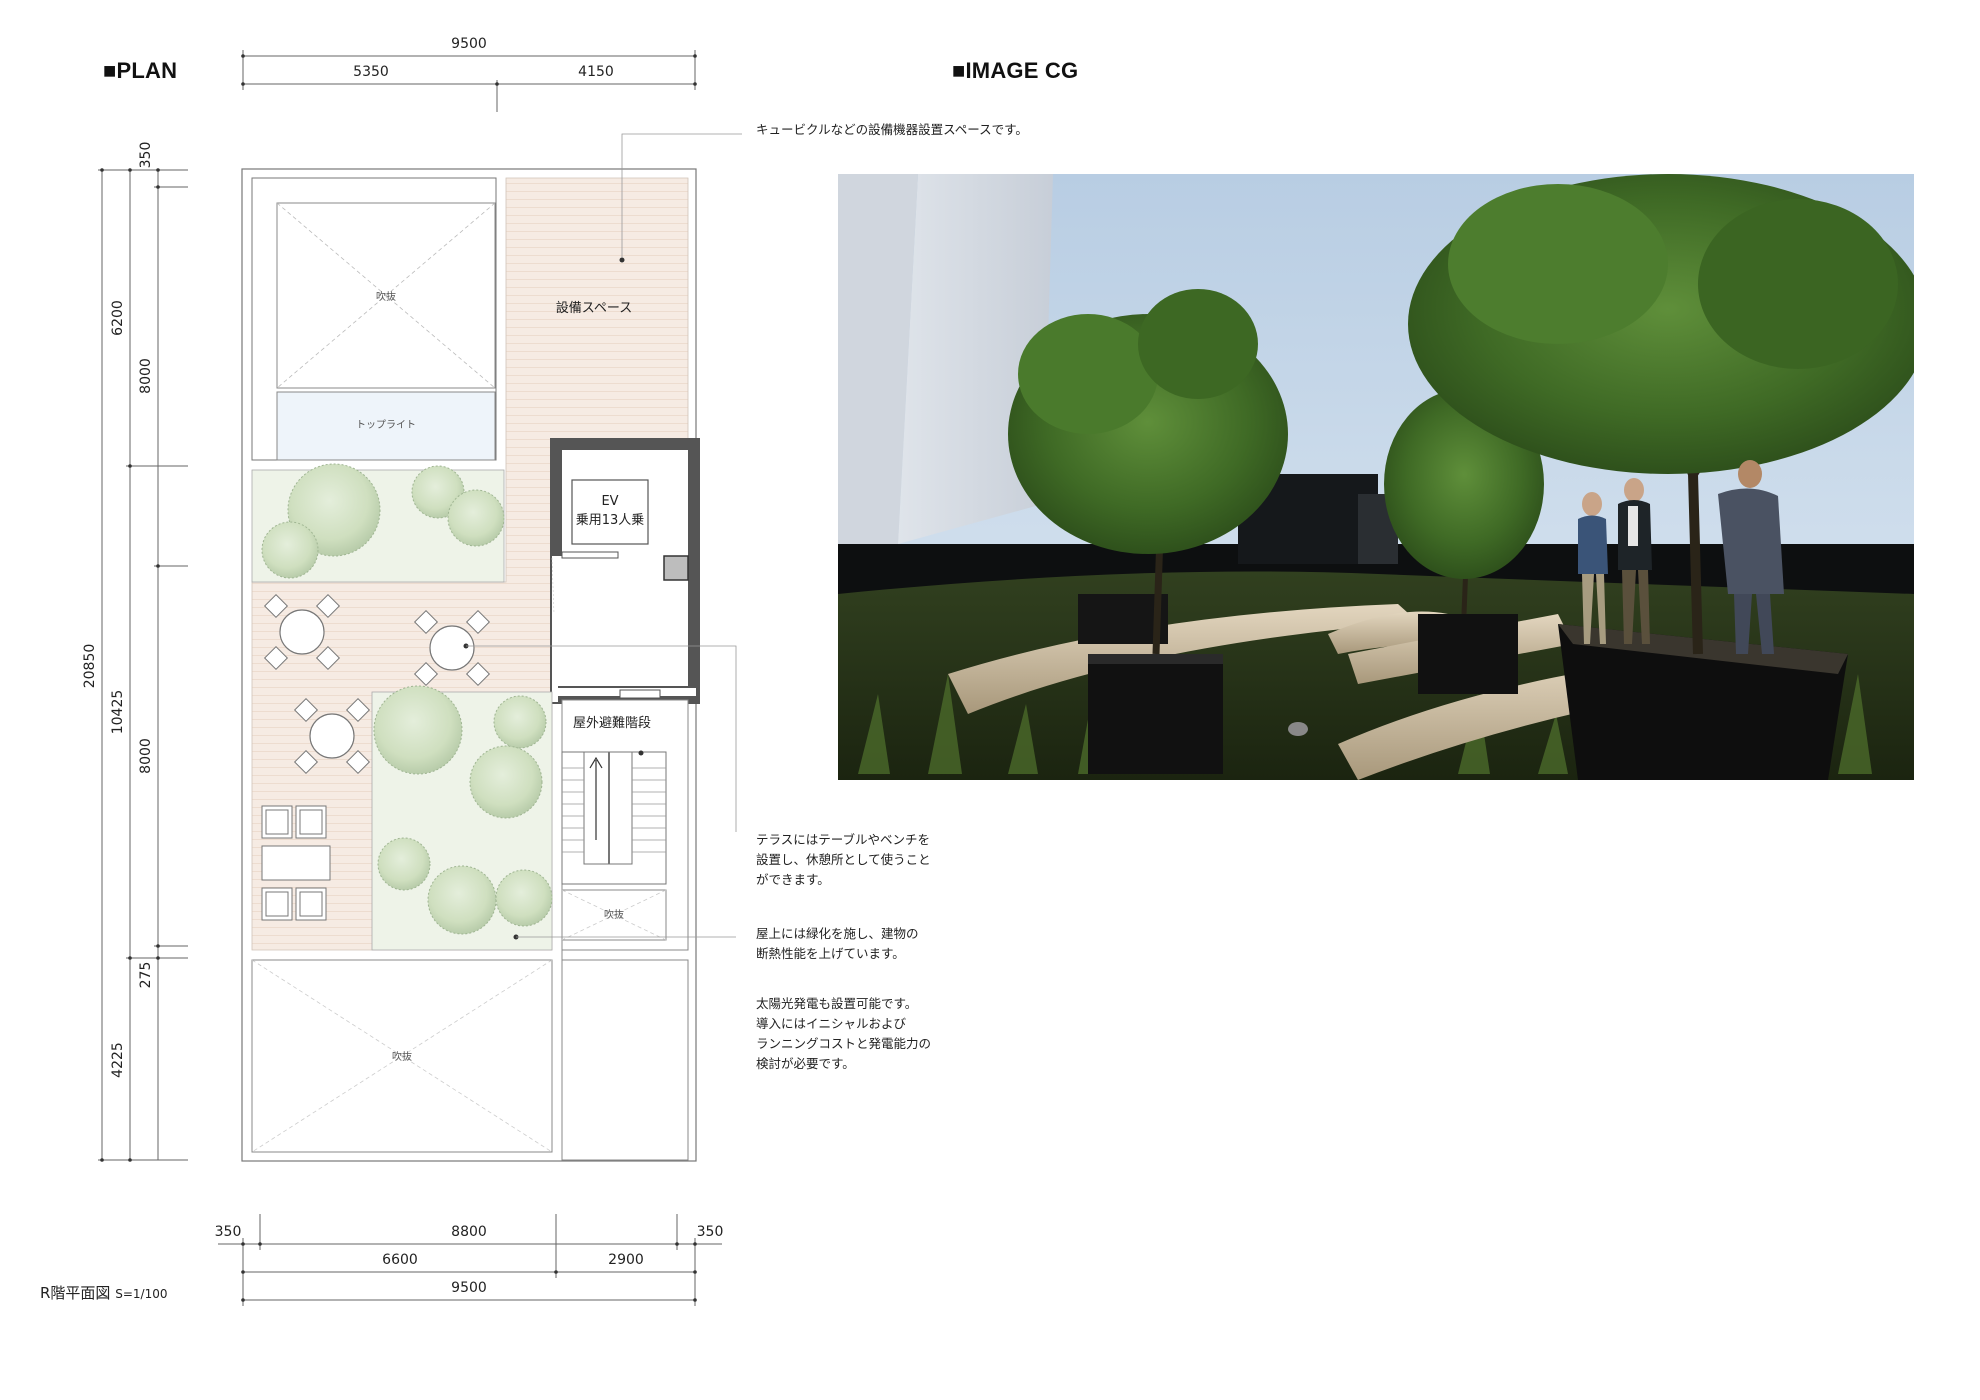  What do you see at coordinates (837, 943) in the screenshot?
I see `note-greening: 屋上には緑化を施し、建物の 断熱性能を上げています。` at bounding box center [837, 943].